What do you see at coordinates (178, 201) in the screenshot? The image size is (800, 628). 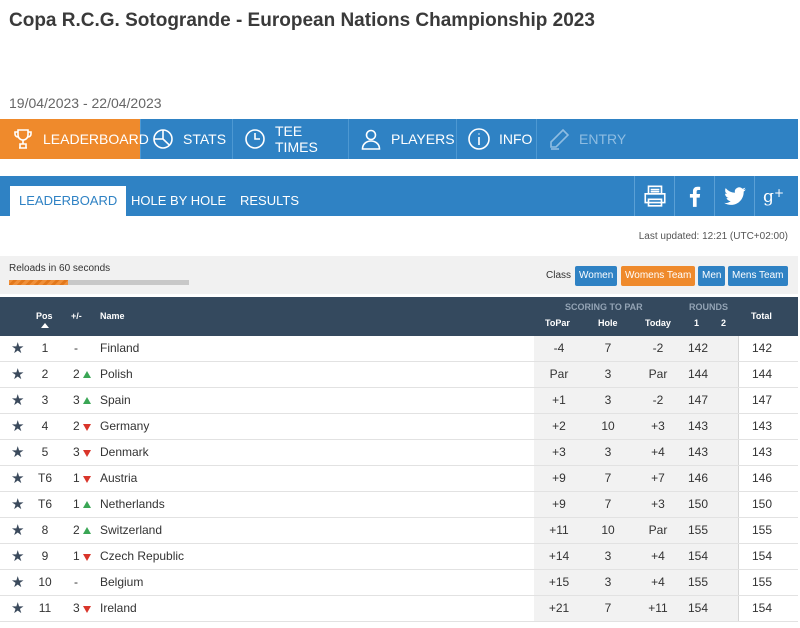 I see `tab-hole-by-hole: HOLE BY HOLE` at bounding box center [178, 201].